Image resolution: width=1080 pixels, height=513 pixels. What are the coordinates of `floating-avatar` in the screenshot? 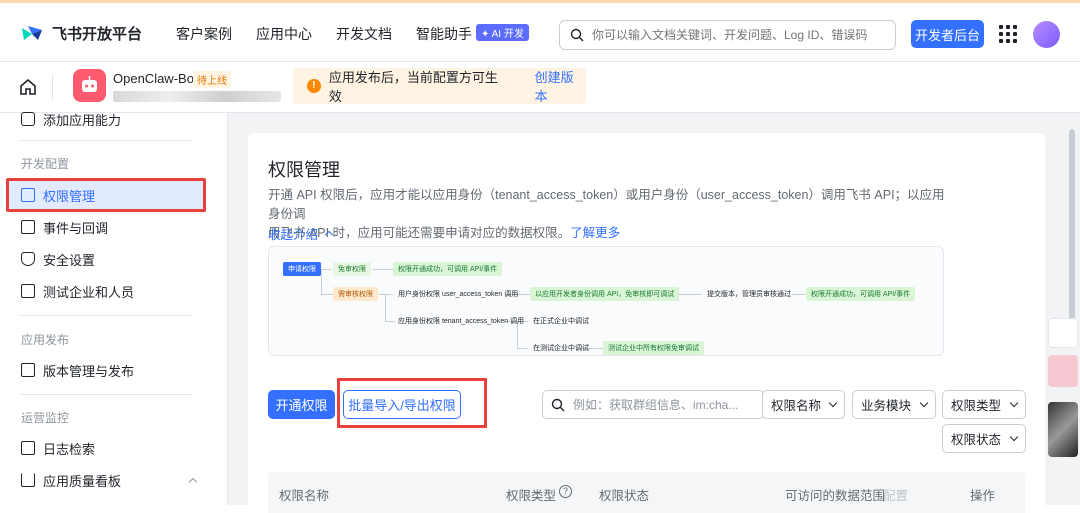 It's located at (1063, 429).